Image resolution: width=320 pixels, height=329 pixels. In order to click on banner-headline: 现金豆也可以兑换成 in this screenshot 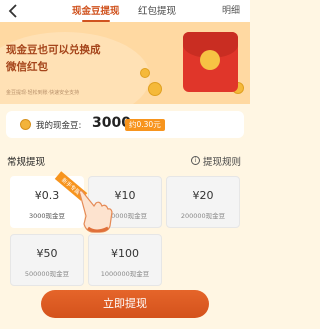, I will do `click(53, 50)`.